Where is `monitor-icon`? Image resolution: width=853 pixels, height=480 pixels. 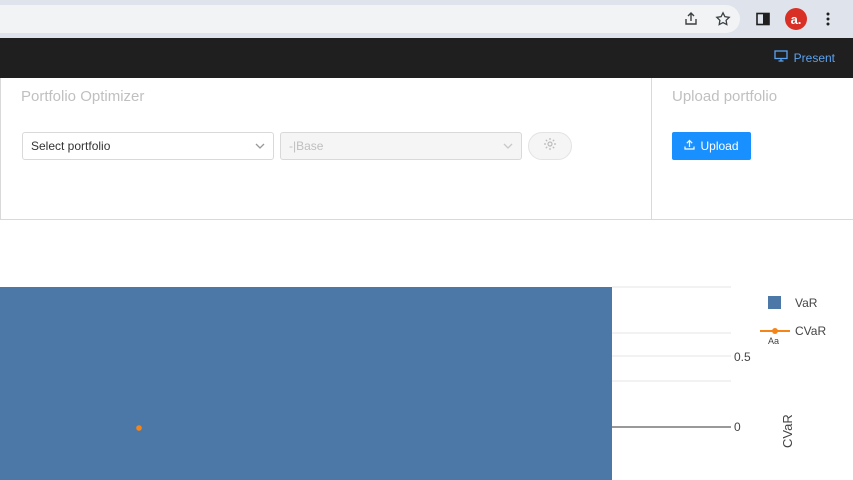 monitor-icon is located at coordinates (780, 57).